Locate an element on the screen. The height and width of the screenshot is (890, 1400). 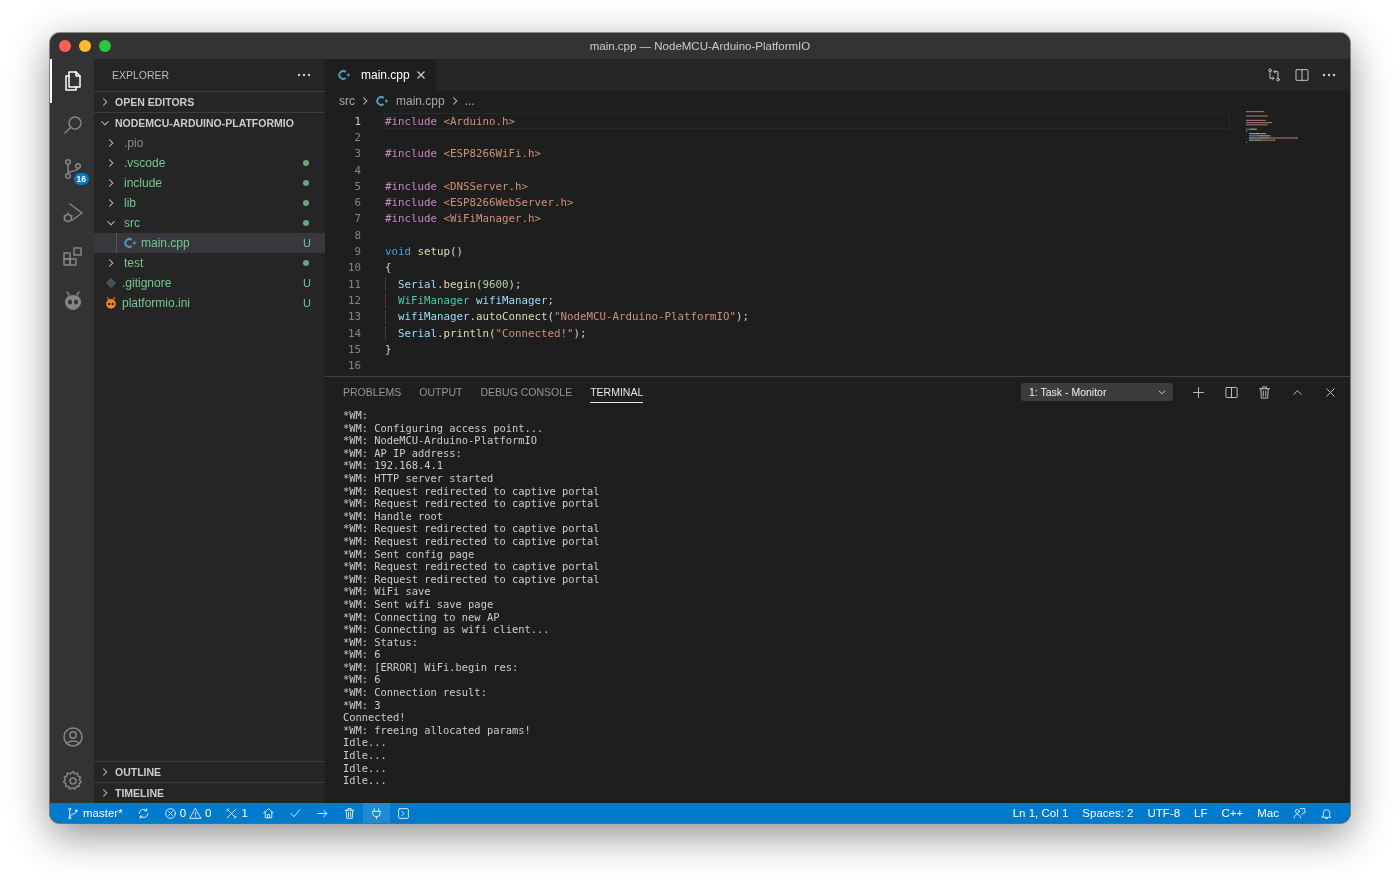
status-item: LF is located at coordinates (1201, 813).